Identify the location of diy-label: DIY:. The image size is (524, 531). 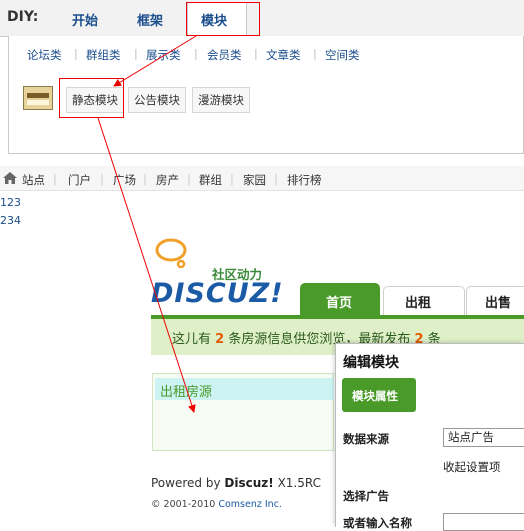
(23, 17).